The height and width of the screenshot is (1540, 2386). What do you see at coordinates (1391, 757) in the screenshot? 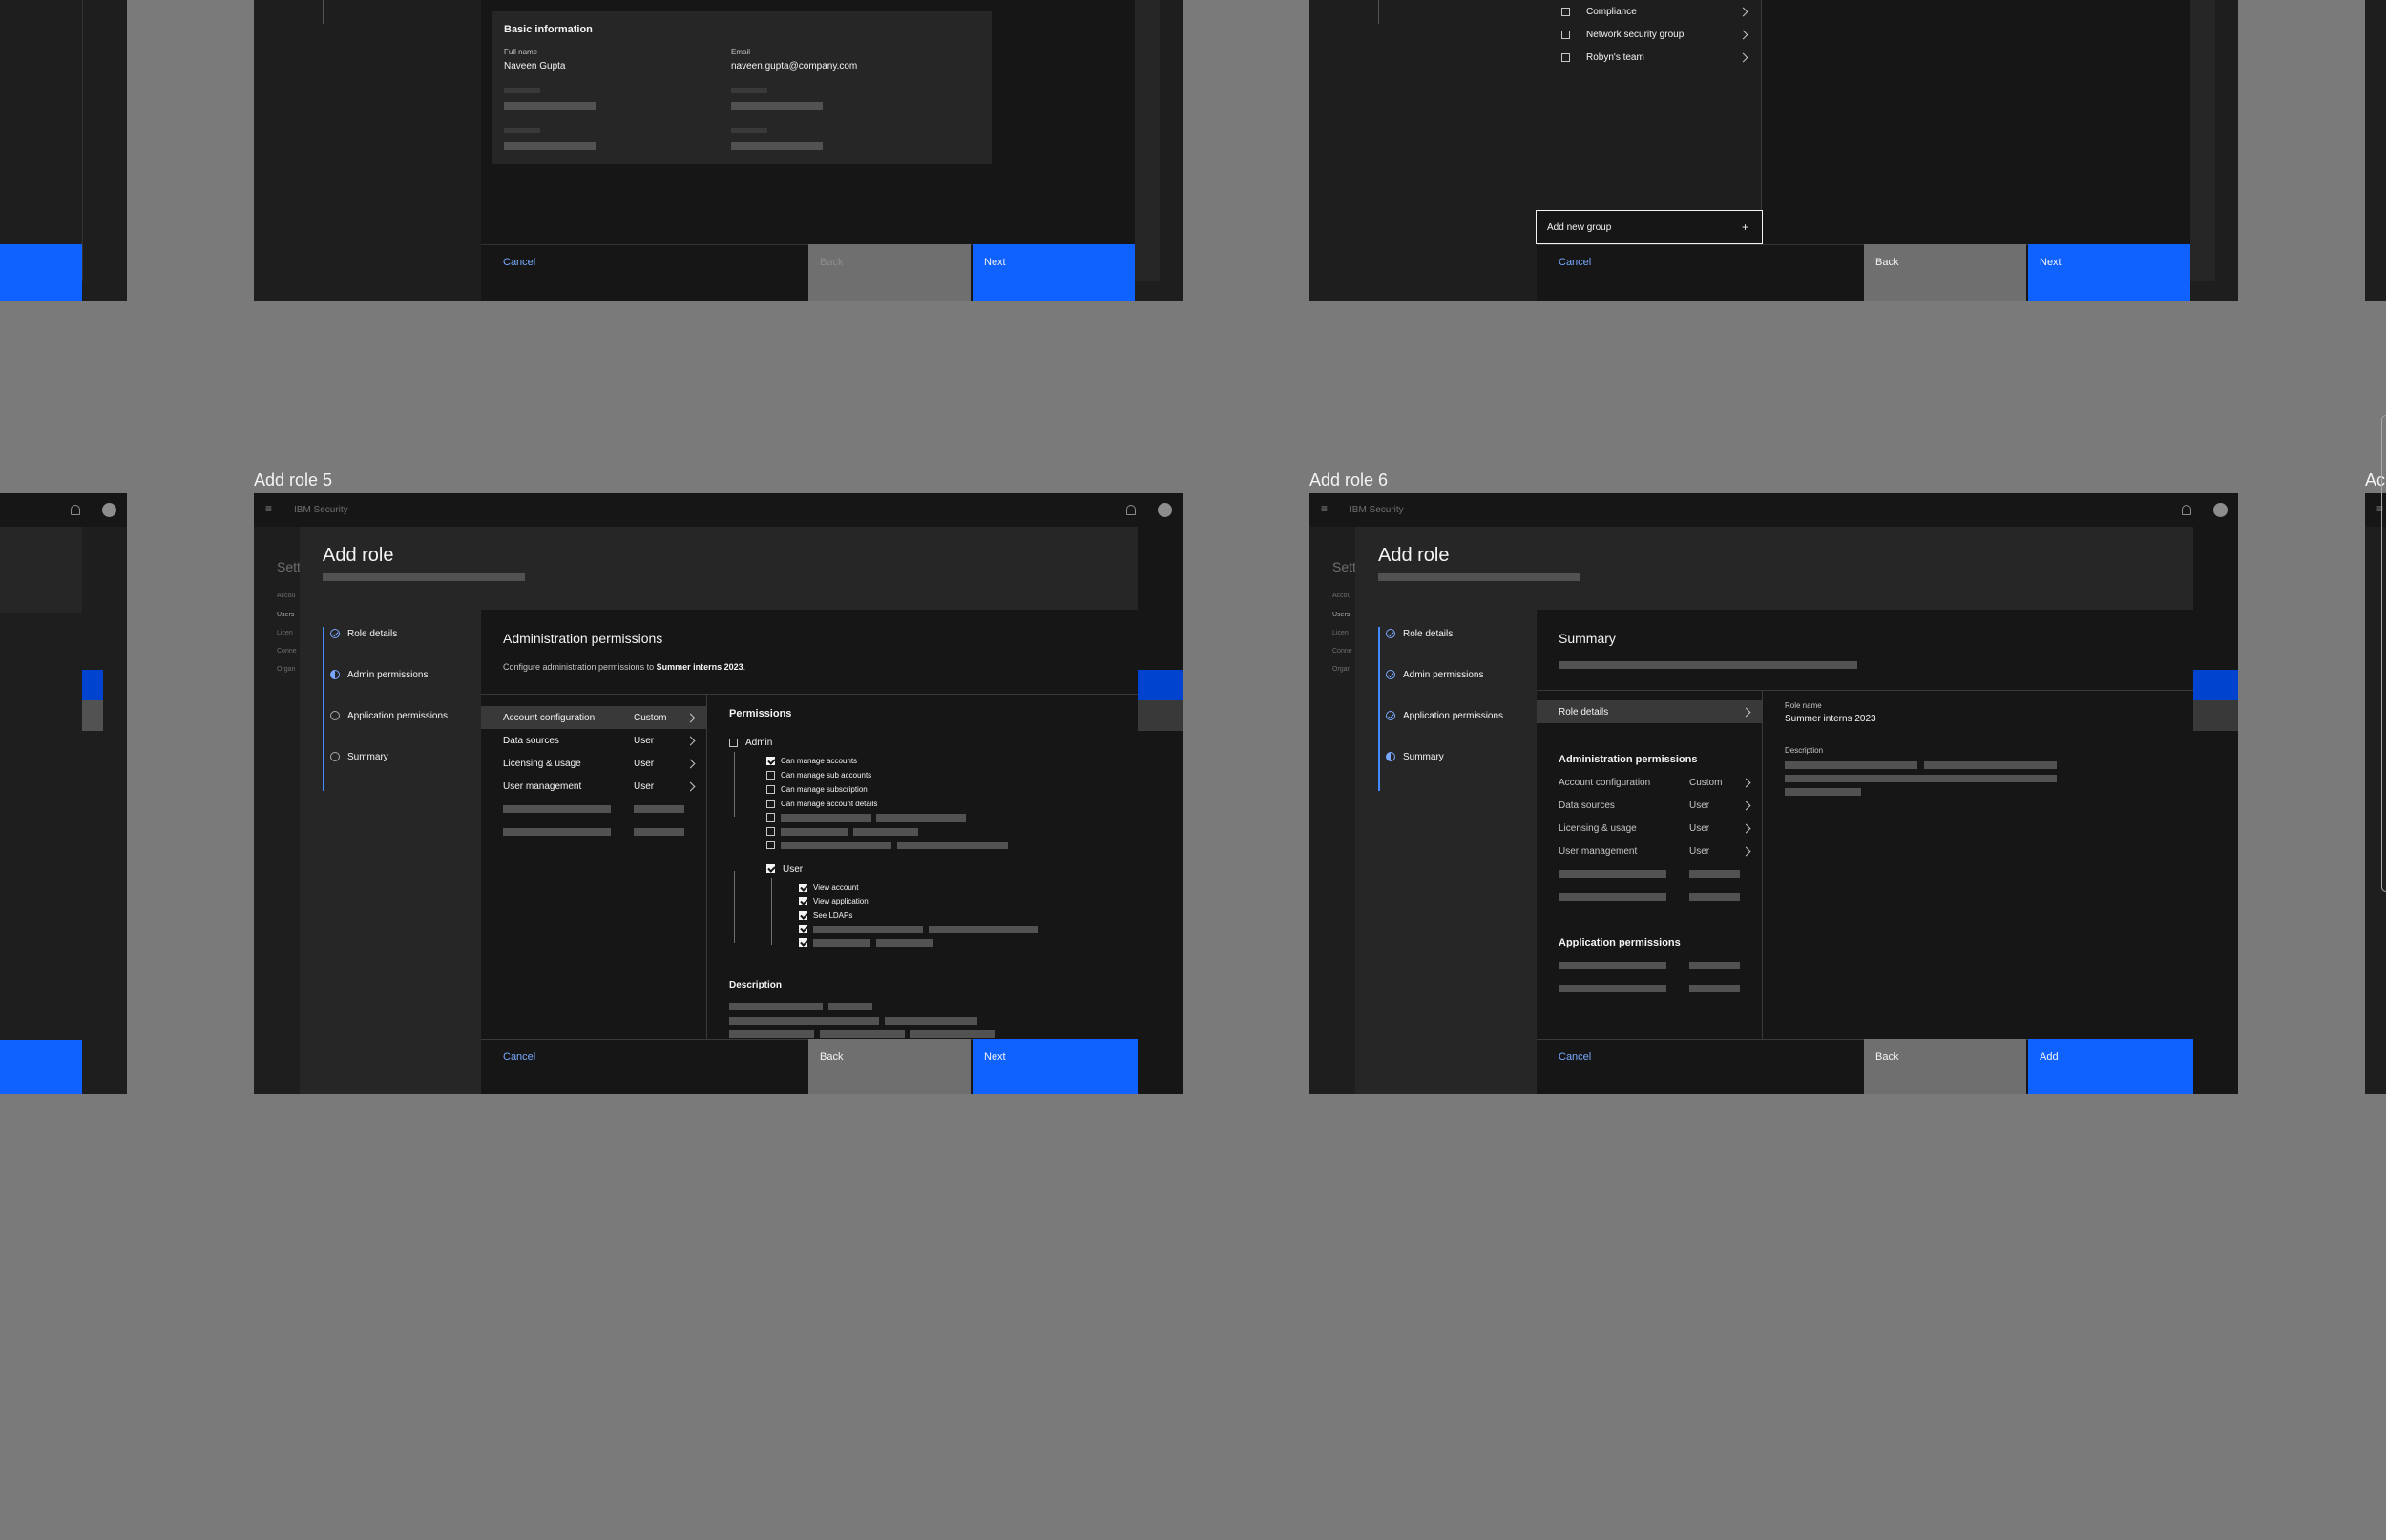
I see `step-current-icon` at bounding box center [1391, 757].